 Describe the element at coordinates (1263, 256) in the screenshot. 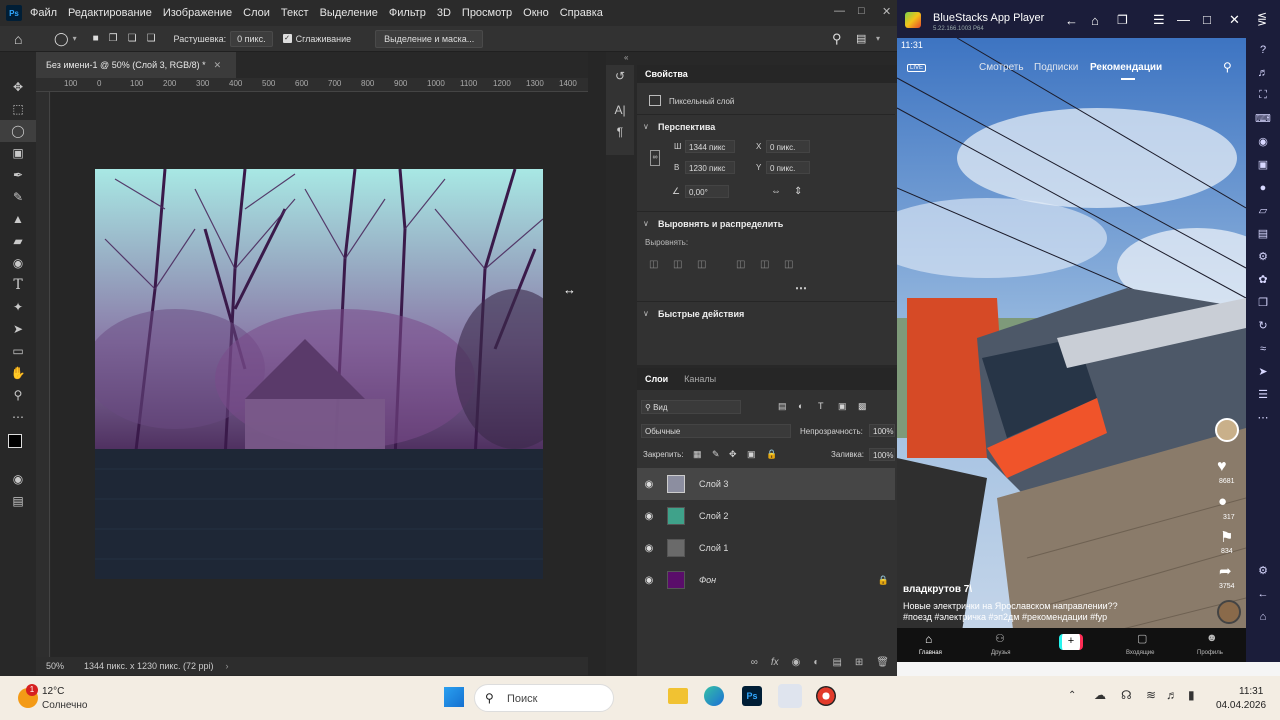

I see `macro-icon: ⚙` at that location.